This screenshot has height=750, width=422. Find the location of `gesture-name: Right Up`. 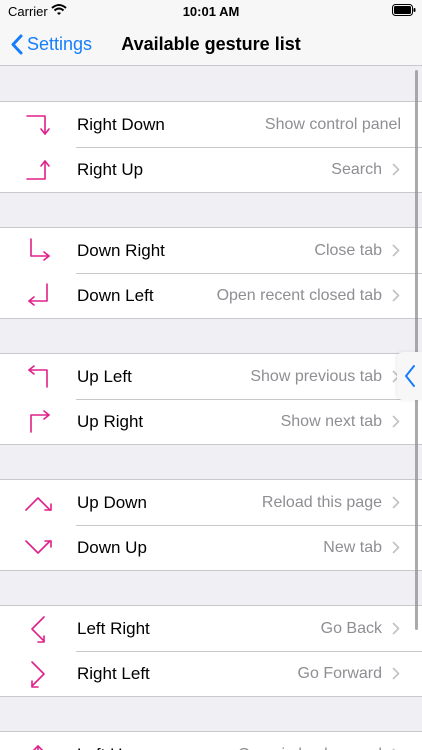

gesture-name: Right Up is located at coordinates (110, 169).